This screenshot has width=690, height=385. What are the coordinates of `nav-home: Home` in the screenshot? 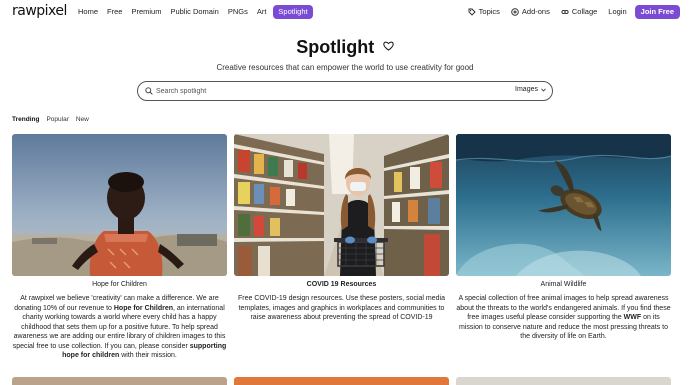 It's located at (88, 12).